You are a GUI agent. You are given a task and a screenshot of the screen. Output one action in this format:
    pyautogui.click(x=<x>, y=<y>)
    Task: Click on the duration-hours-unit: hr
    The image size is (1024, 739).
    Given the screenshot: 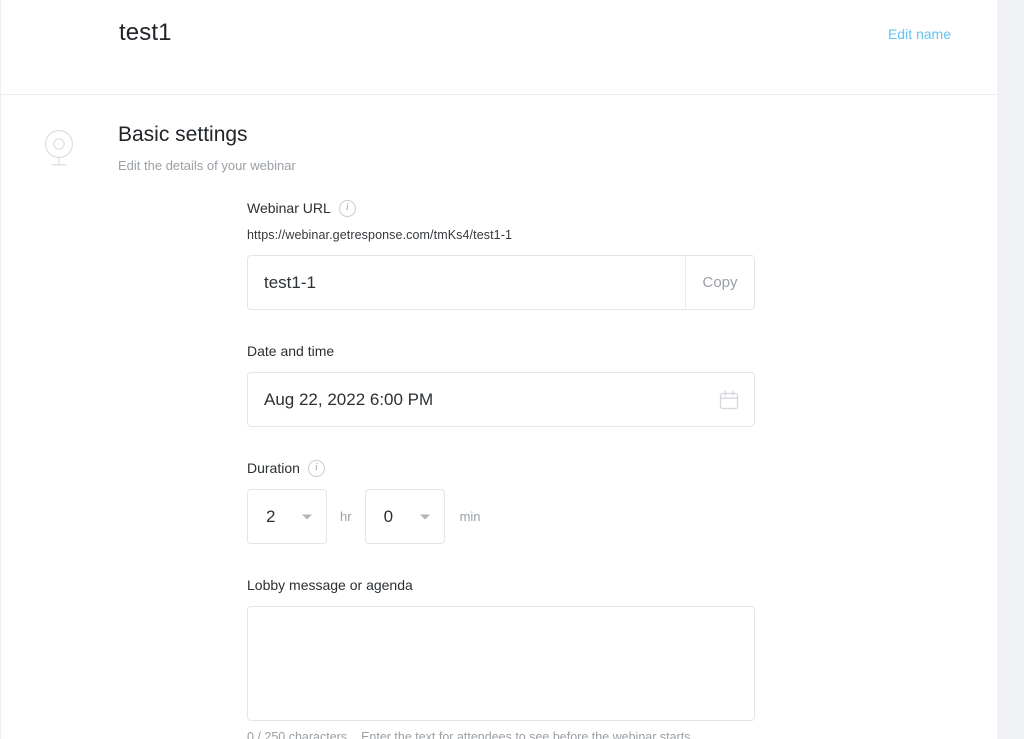 What is the action you would take?
    pyautogui.click(x=346, y=516)
    